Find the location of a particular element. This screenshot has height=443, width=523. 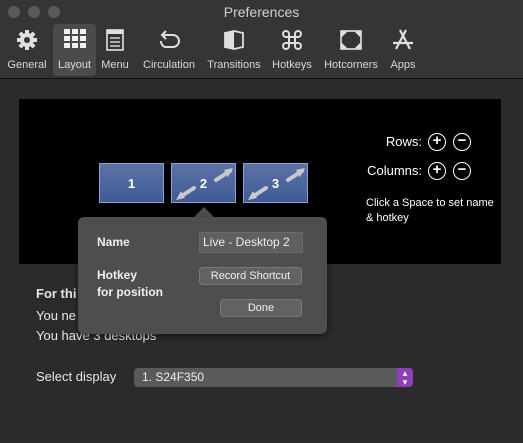

rows-label: Rows: is located at coordinates (403, 141).